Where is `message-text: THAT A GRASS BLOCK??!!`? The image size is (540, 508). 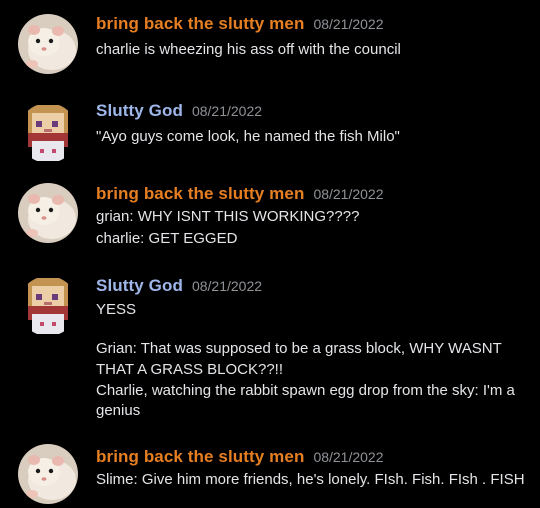 message-text: THAT A GRASS BLOCK??!! is located at coordinates (190, 369).